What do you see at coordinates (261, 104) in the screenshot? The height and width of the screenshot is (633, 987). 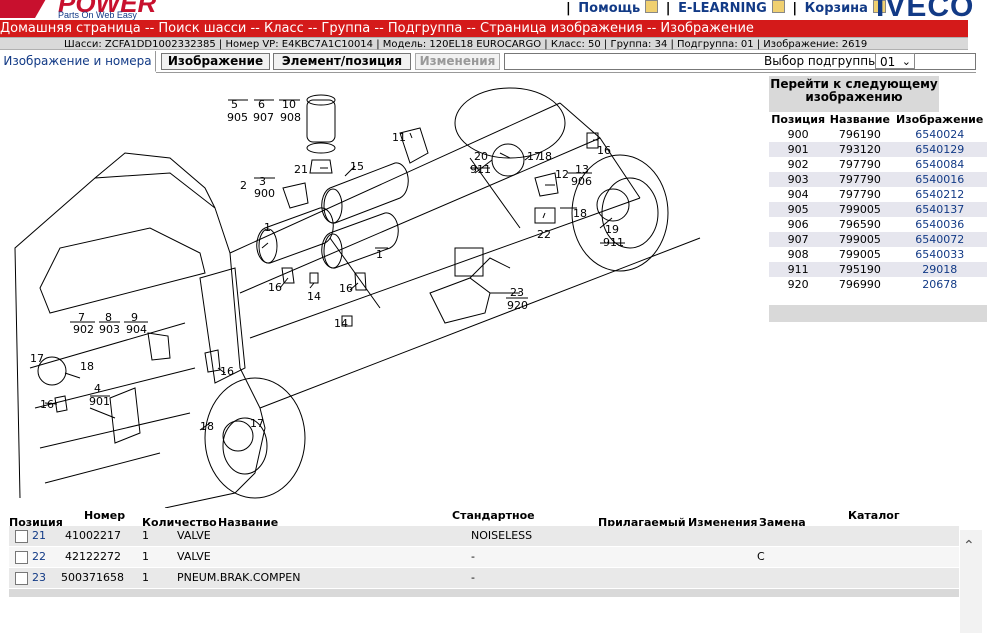 I see `callout: 6` at bounding box center [261, 104].